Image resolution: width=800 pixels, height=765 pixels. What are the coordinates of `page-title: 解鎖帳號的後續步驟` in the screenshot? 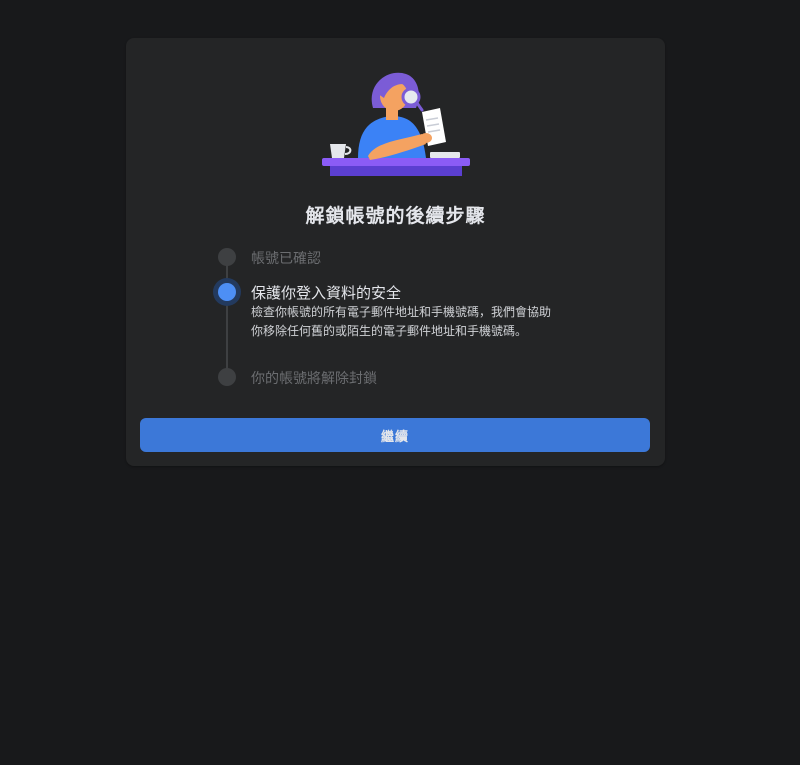 It's located at (395, 216).